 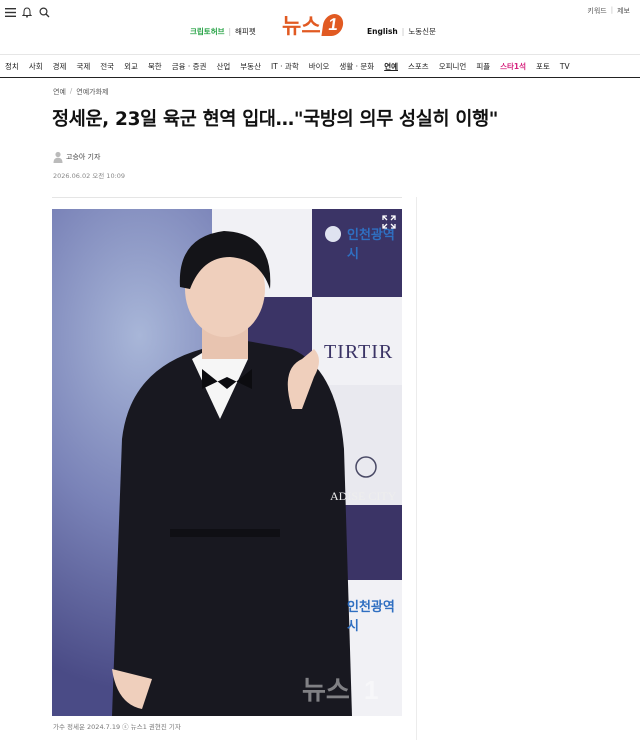 I want to click on breadcrumb-entertainment: 연예, so click(x=59, y=92).